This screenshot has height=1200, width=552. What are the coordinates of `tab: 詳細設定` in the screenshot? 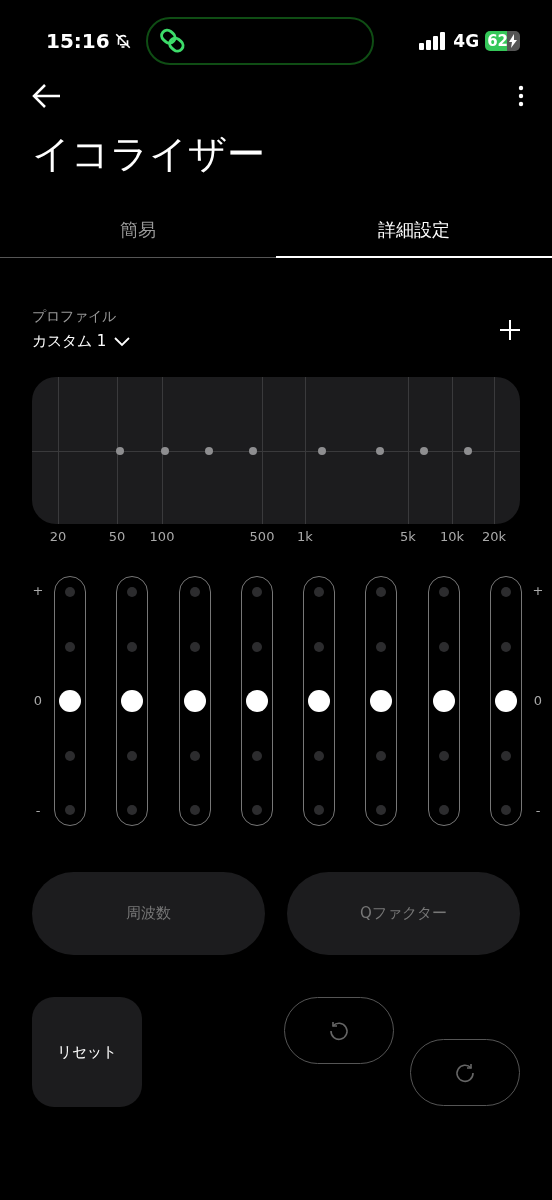 It's located at (414, 231).